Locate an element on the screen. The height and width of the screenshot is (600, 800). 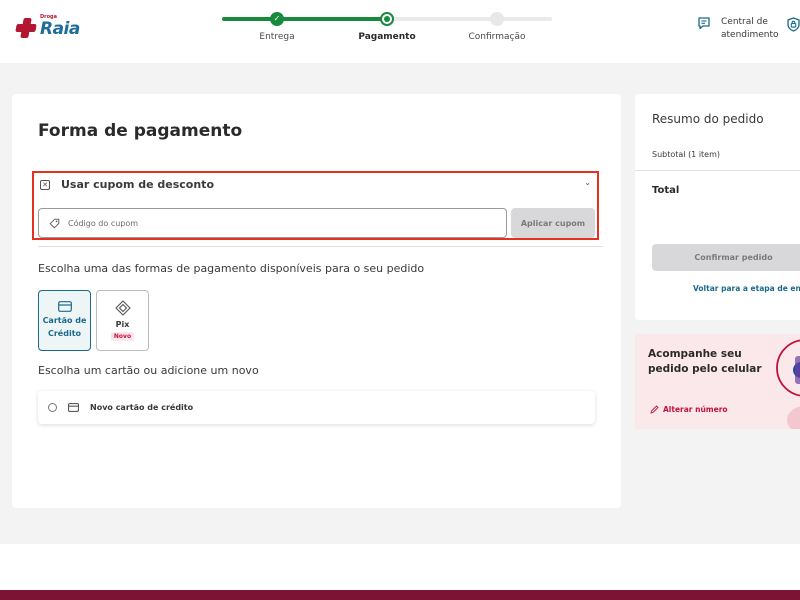
step-pagamento-dot is located at coordinates (387, 19).